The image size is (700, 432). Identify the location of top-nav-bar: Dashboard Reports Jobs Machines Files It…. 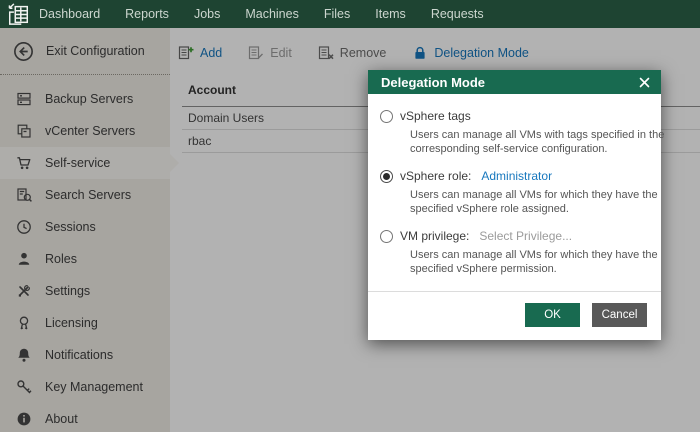
(350, 14).